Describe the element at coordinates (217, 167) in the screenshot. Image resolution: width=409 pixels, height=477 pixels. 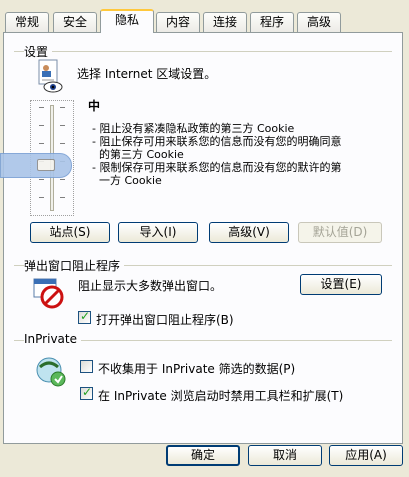
I see `level-desc-line: - 限制保存可用来联系您的信息而没有您的默许的第` at that location.